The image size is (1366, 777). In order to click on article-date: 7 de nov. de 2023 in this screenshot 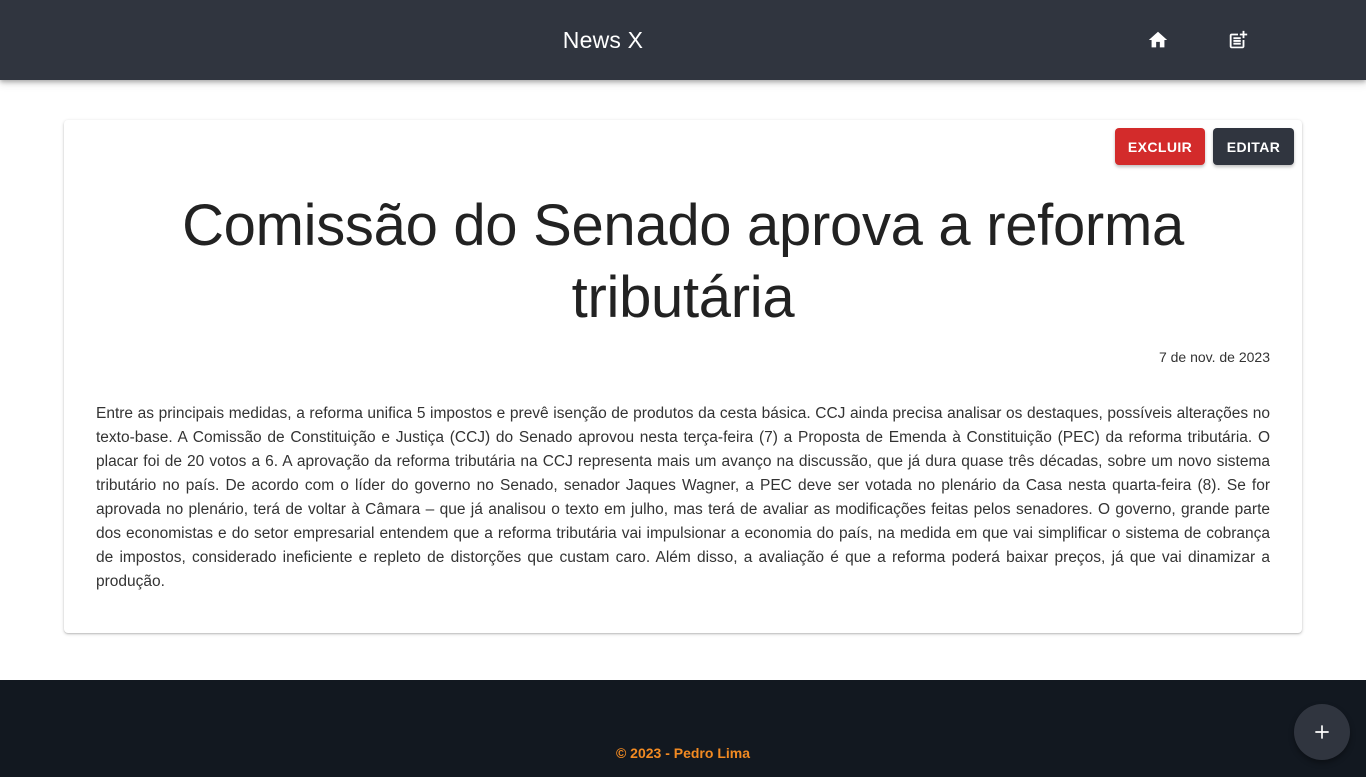, I will do `click(1214, 357)`.